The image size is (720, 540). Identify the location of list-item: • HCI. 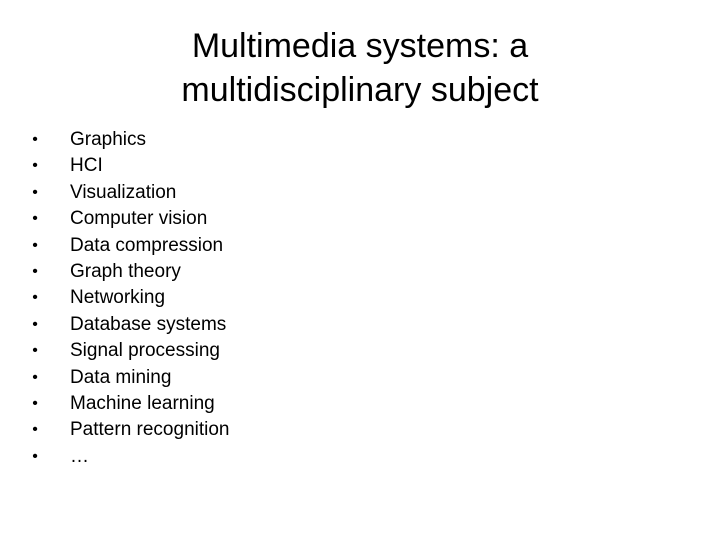
(129, 166).